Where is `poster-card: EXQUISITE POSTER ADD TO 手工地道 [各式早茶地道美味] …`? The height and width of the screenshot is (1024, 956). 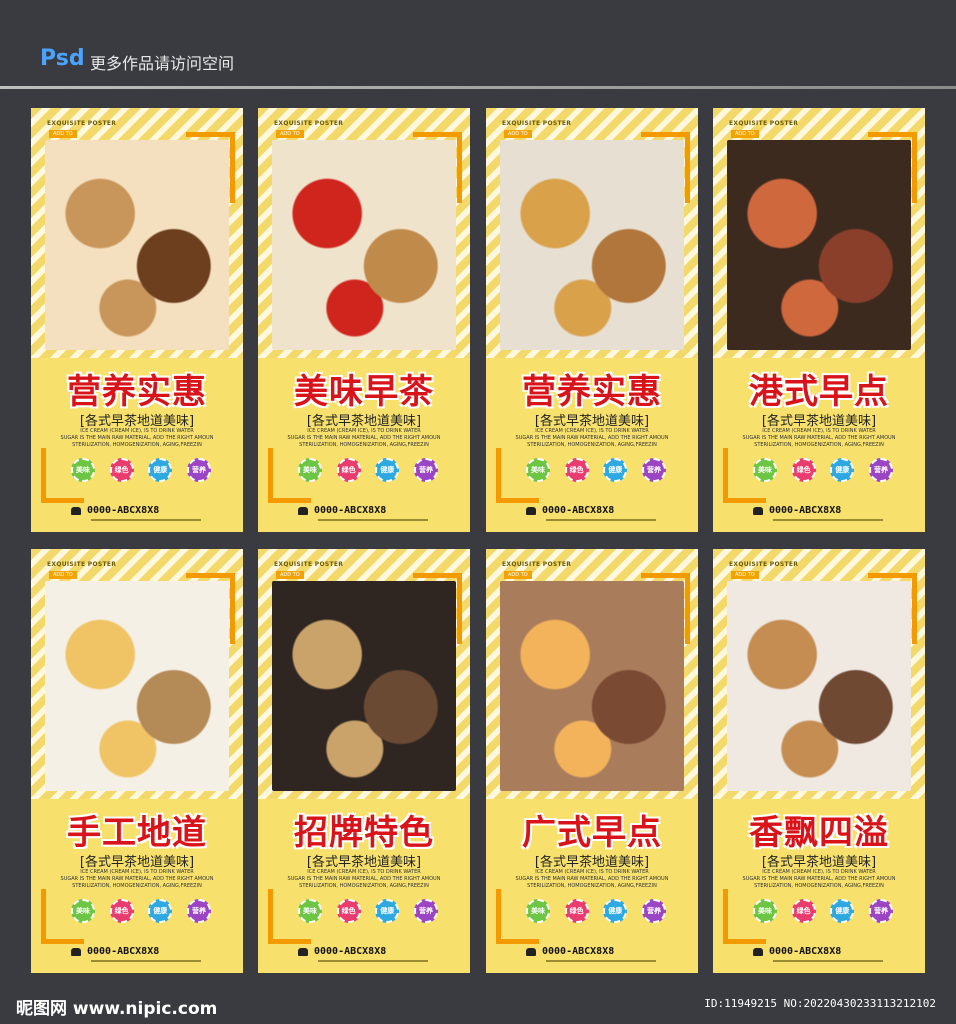 poster-card: EXQUISITE POSTER ADD TO 手工地道 [各式早茶地道美味] … is located at coordinates (137, 761).